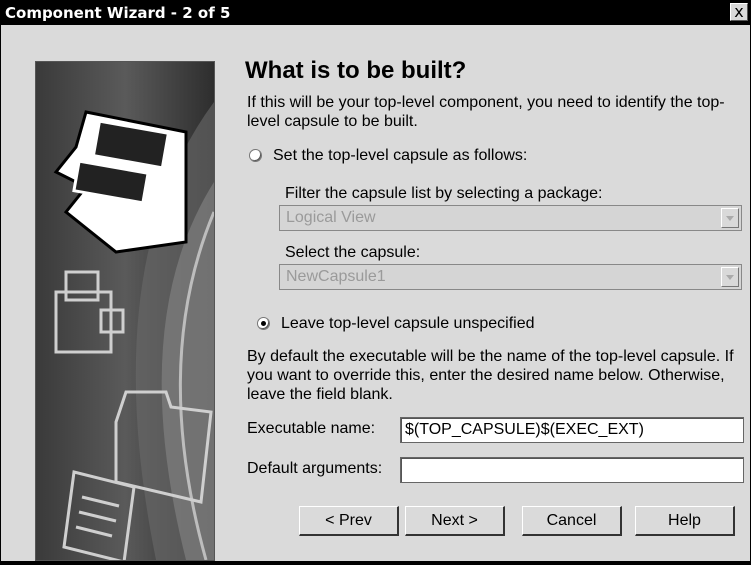  I want to click on leave-unspecified-label: Leave top-level capsule unspecified, so click(408, 323).